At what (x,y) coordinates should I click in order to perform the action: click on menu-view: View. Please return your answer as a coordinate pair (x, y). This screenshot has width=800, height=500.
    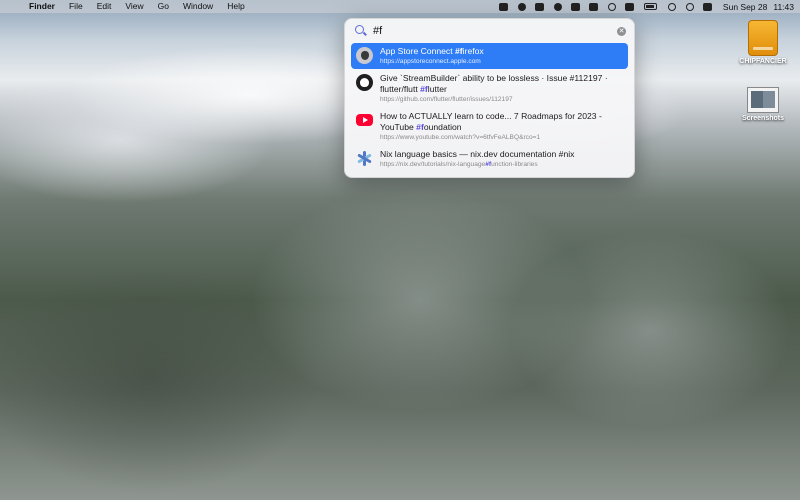
    Looking at the image, I should click on (134, 6).